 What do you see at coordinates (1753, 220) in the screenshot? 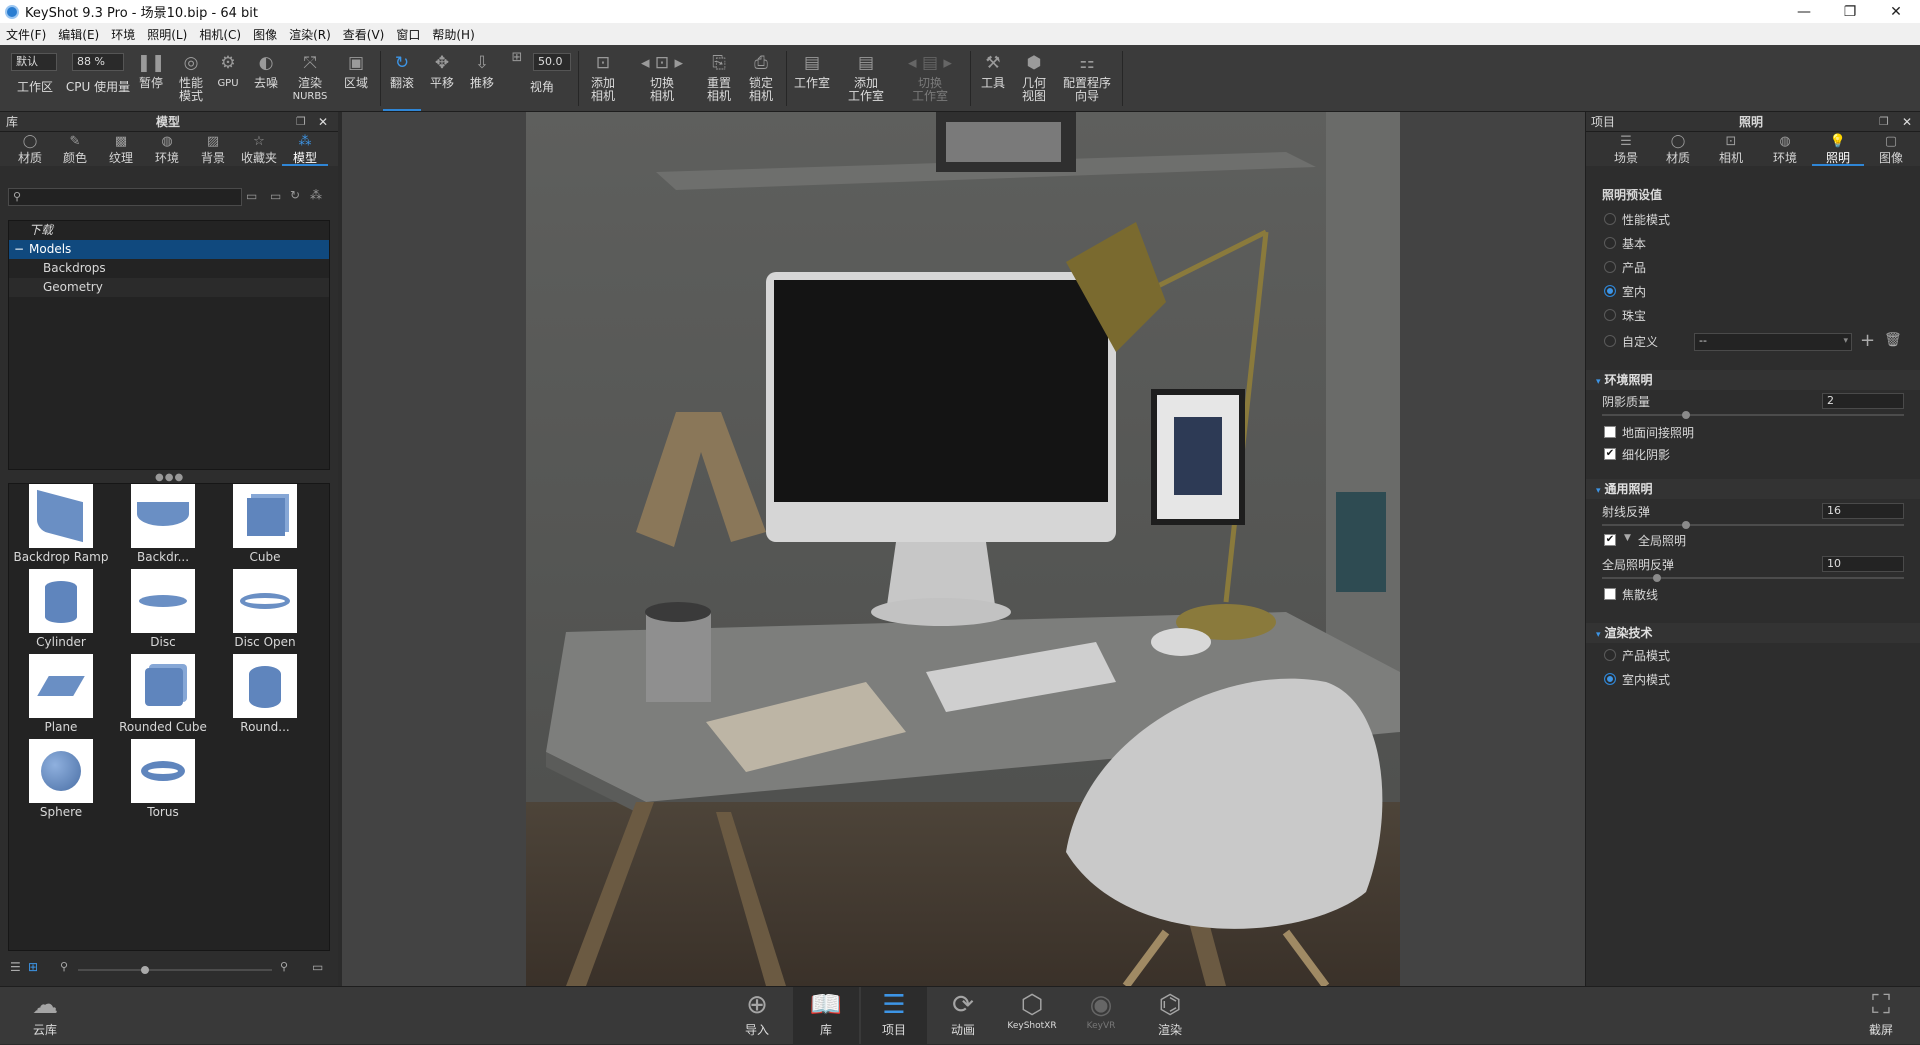
I see `preset-performance: 性能模式` at bounding box center [1753, 220].